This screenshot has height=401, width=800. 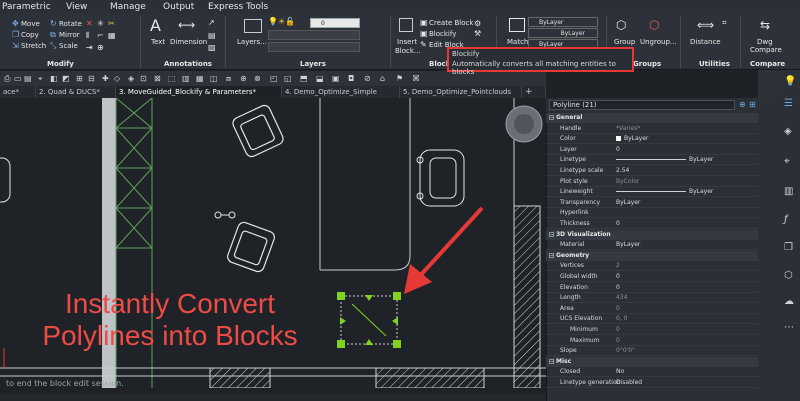 I want to click on navigation-wheel-center, so click(x=524, y=124).